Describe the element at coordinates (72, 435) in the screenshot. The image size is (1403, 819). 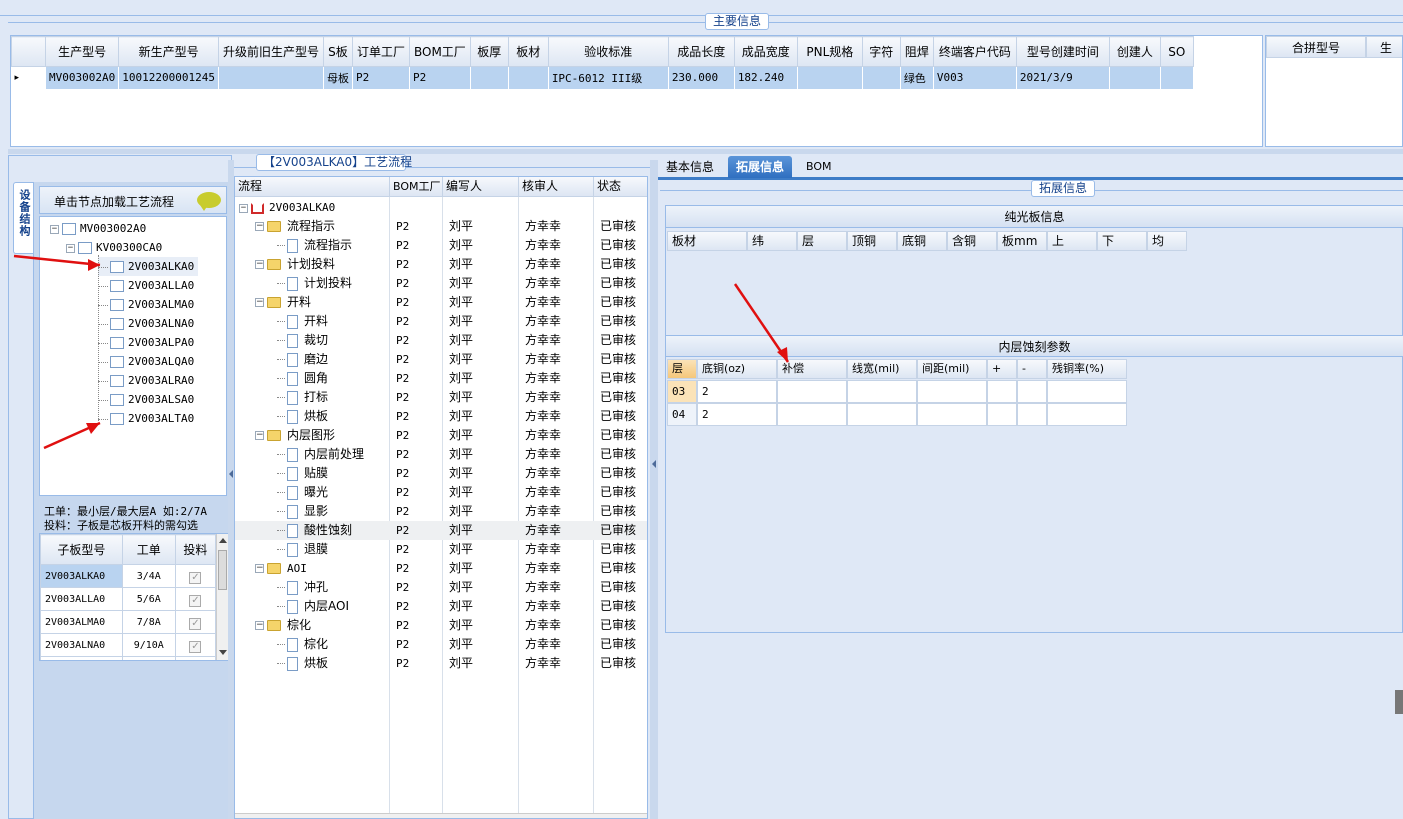
I see `arrow-to-last-node` at that location.